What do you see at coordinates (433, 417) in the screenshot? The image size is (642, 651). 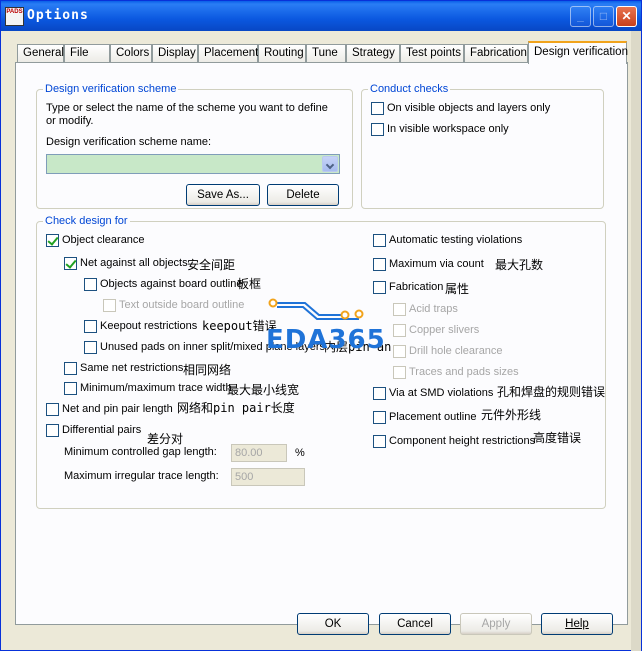 I see `placement-outline-label: Placement outline` at bounding box center [433, 417].